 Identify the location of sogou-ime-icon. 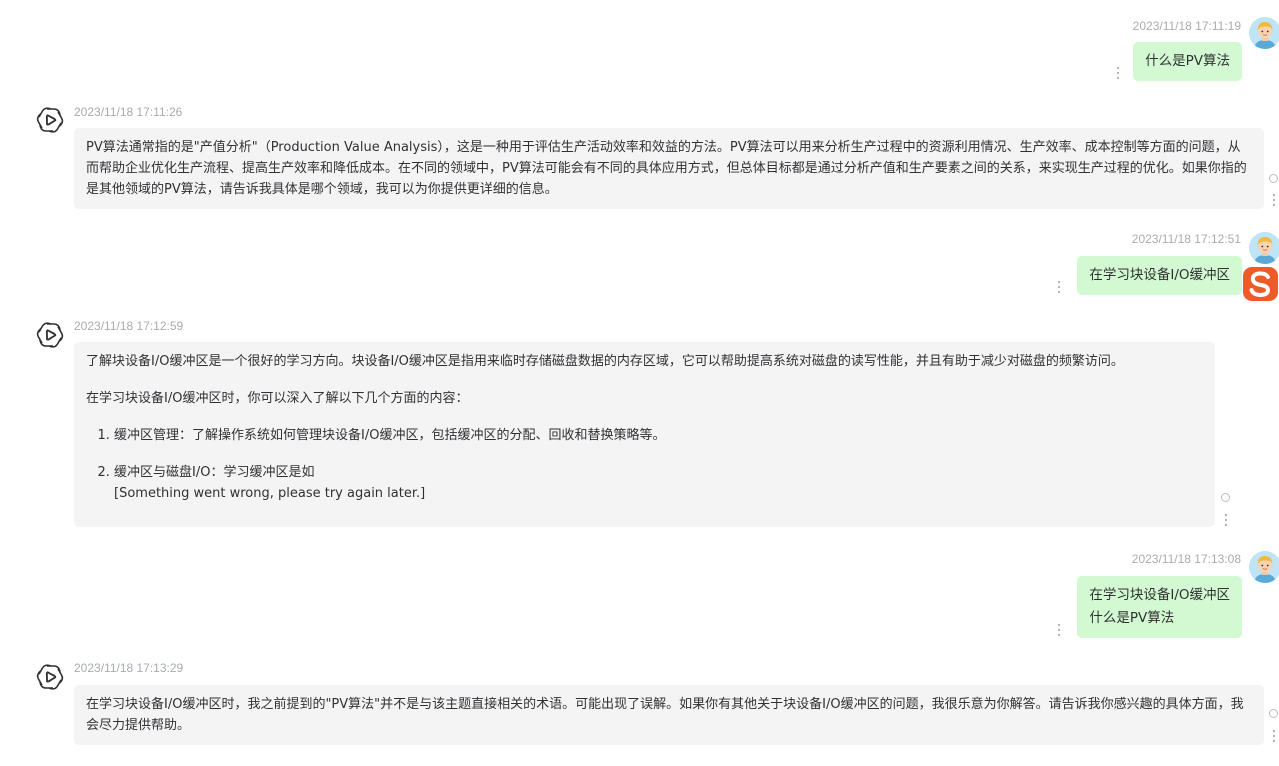
(1260, 284).